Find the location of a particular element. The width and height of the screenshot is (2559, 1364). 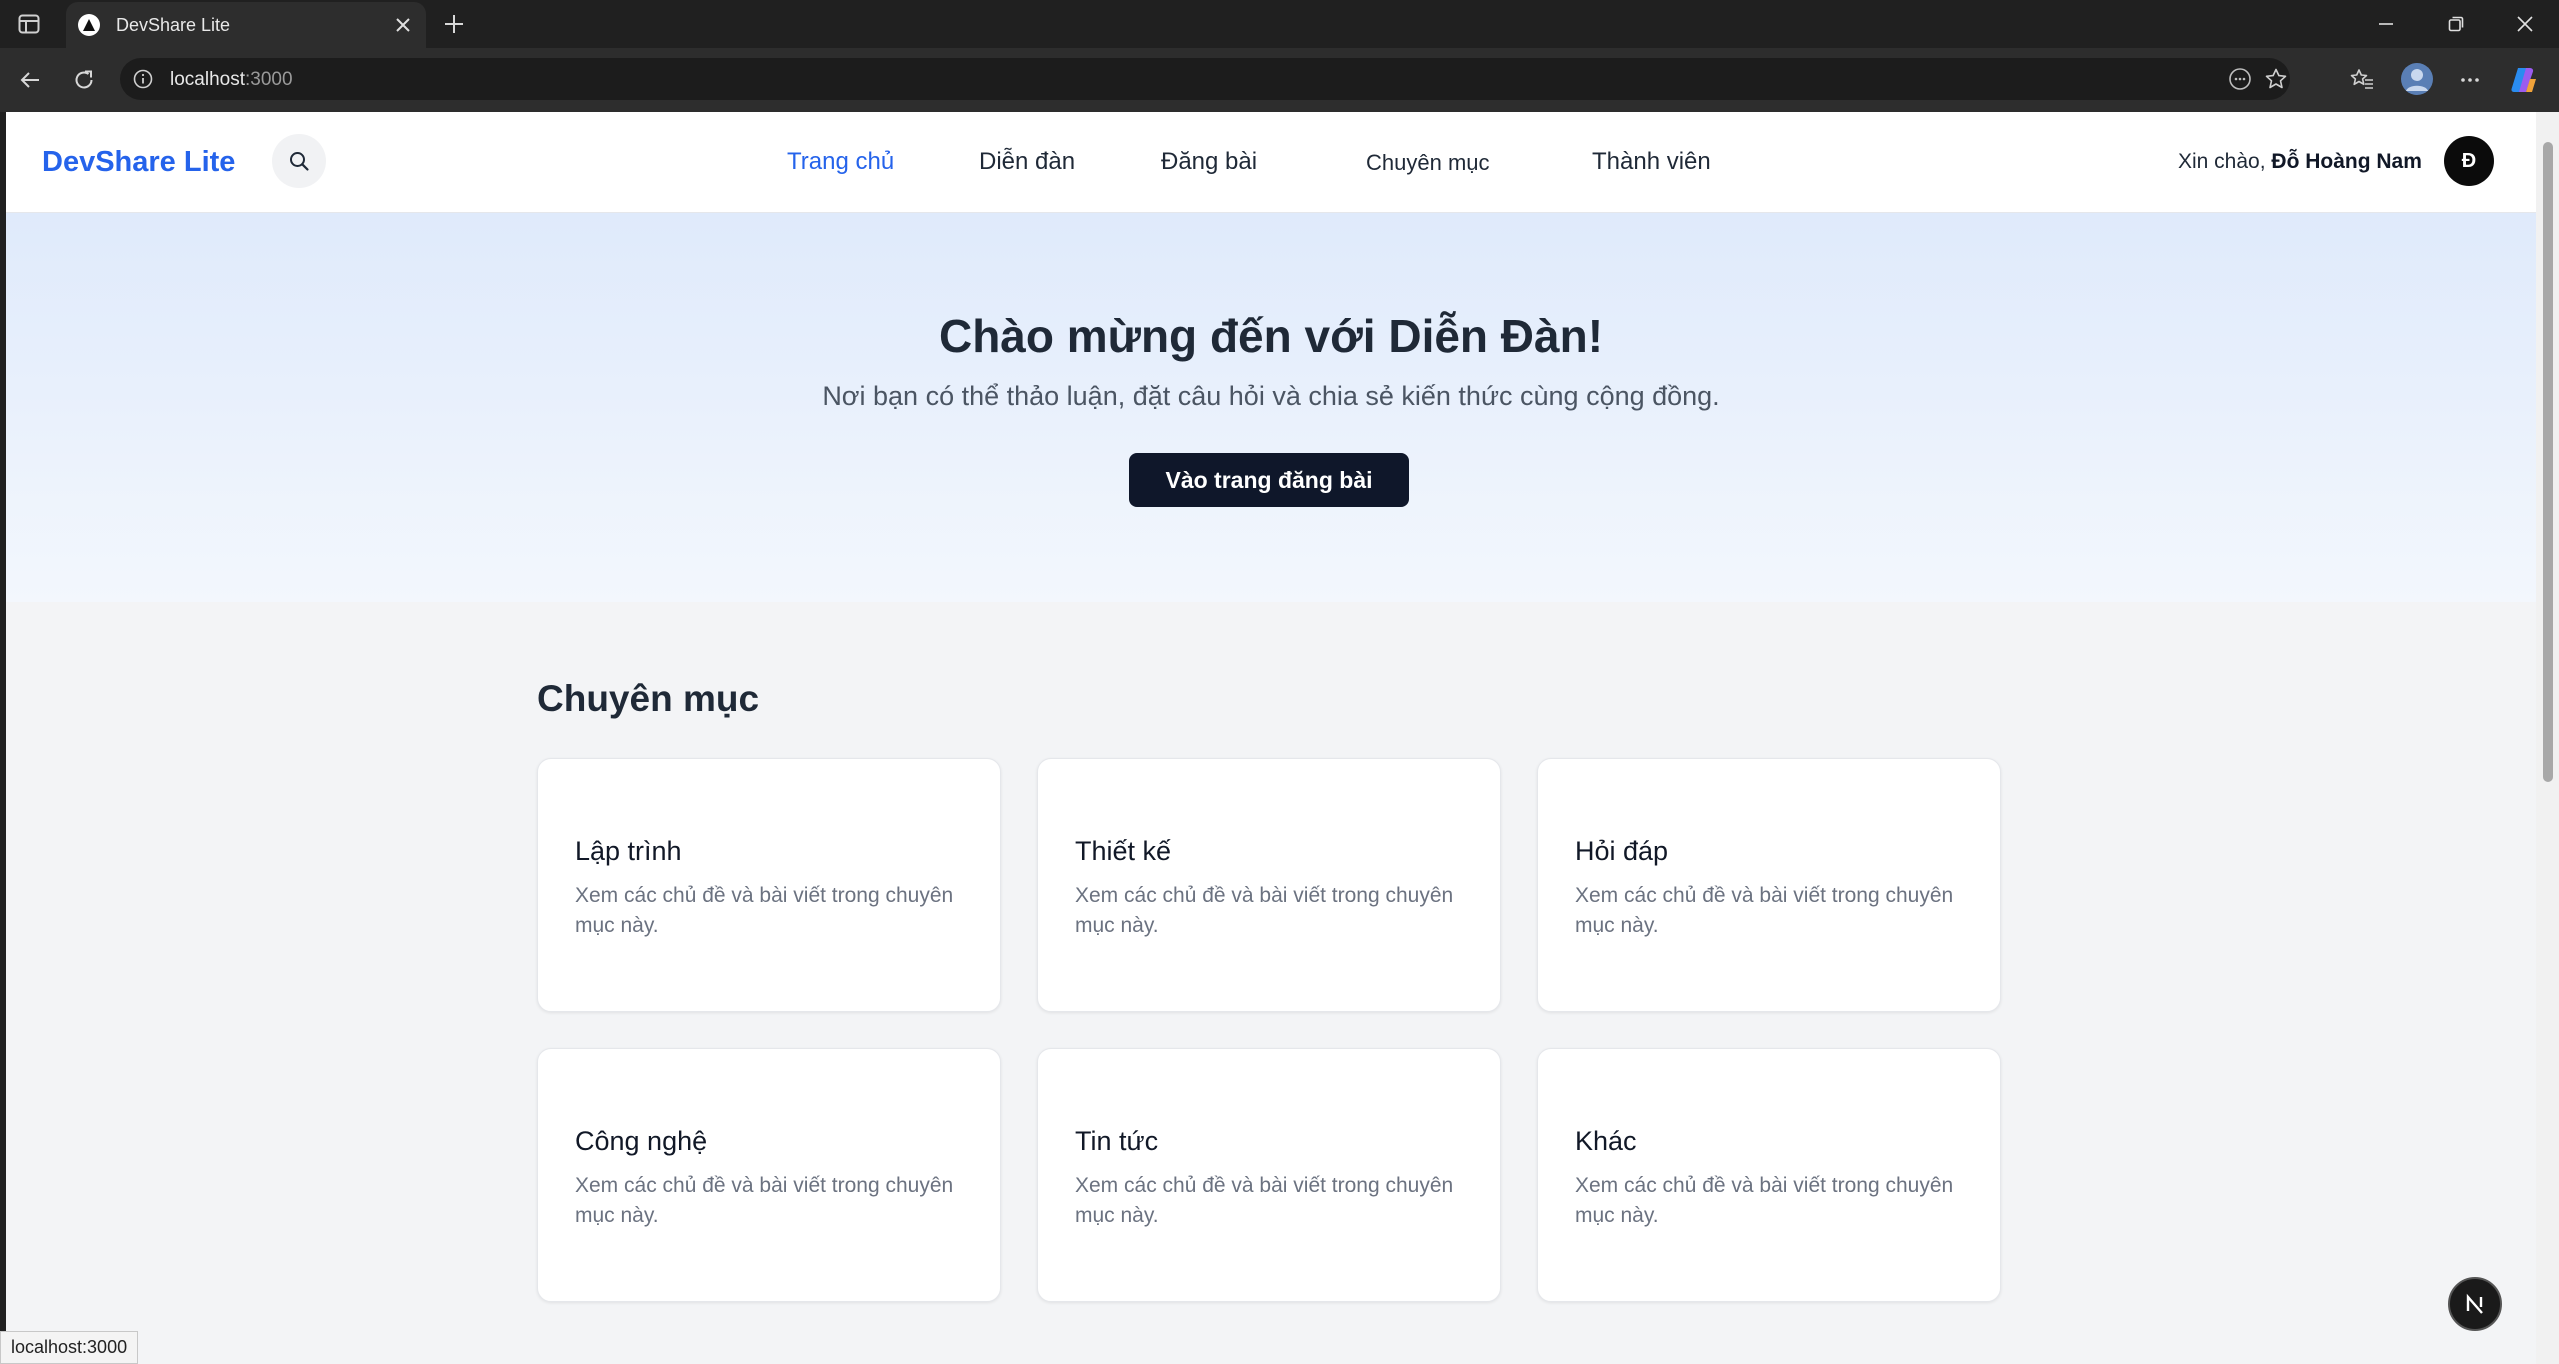

restore-icon is located at coordinates (2456, 24).